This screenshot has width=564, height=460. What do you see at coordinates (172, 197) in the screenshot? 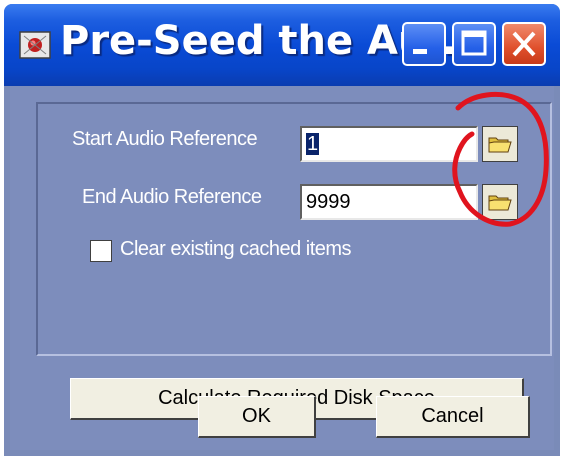
I see `end-audio-label: End Audio Reference` at bounding box center [172, 197].